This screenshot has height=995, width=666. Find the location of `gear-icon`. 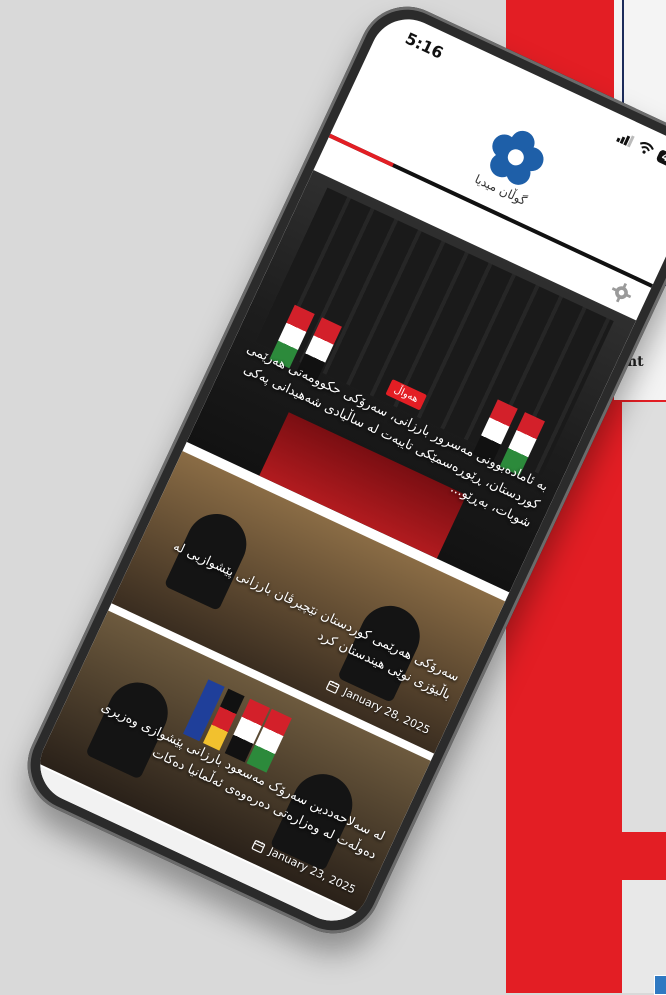

gear-icon is located at coordinates (621, 292).